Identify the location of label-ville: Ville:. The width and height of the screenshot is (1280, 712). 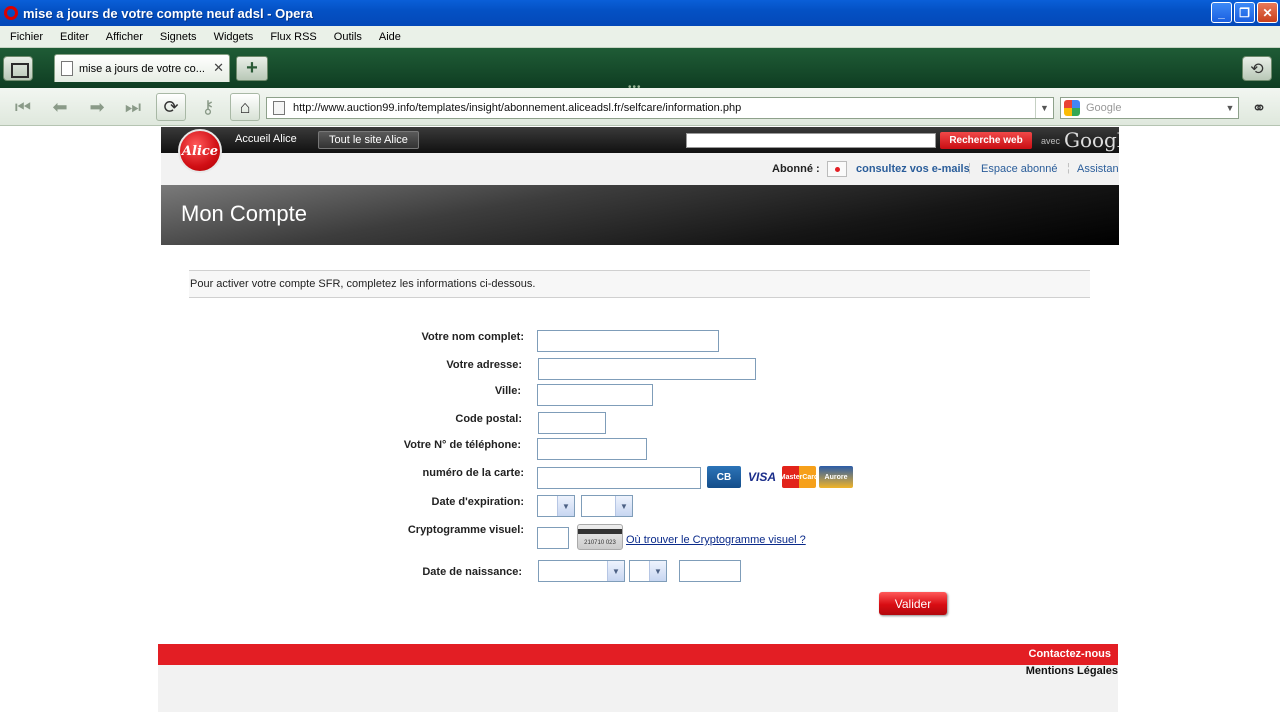
(507, 391).